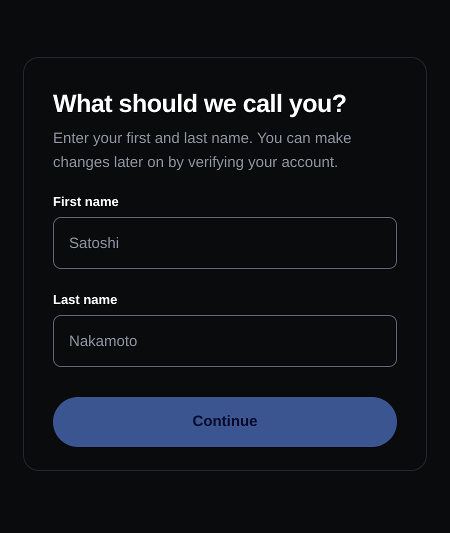 This screenshot has height=533, width=450. I want to click on description: Enter your first and last name. You can make changes later on by verifying your account., so click(202, 151).